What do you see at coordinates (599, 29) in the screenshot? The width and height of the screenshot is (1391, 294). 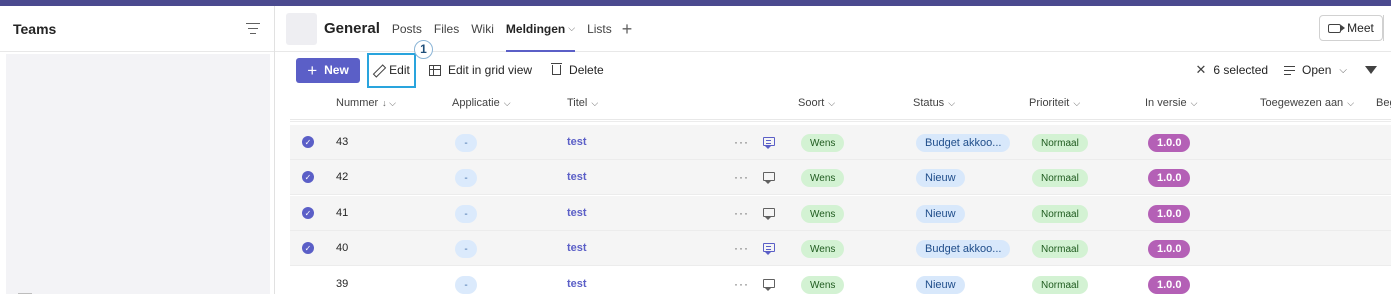 I see `tab-lists: Lists` at bounding box center [599, 29].